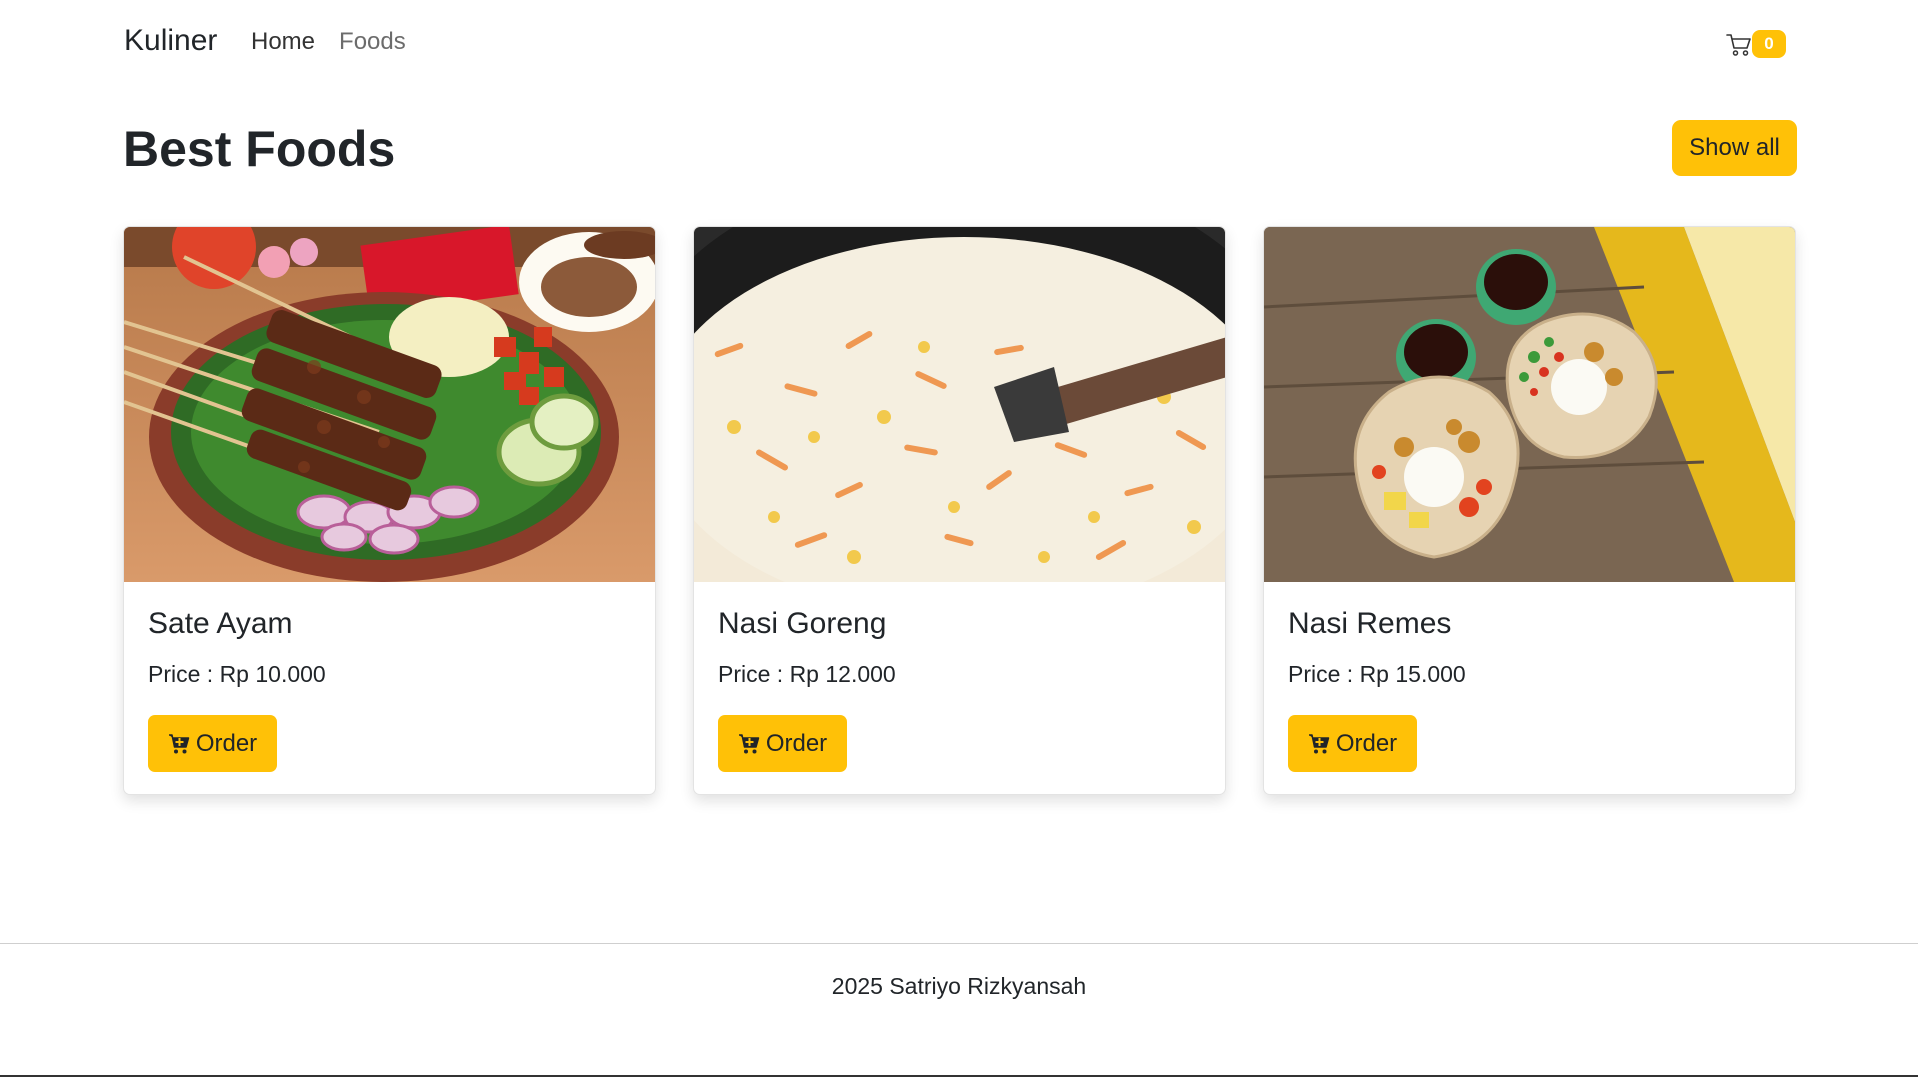 The width and height of the screenshot is (1918, 1077). Describe the element at coordinates (1769, 44) in the screenshot. I see `cart-count-badge: 0` at that location.